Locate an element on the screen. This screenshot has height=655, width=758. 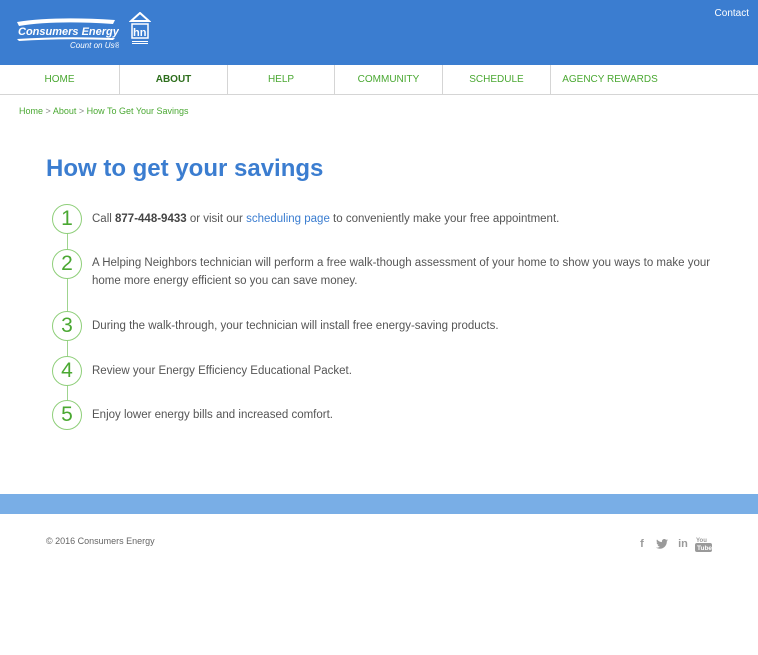
copyright-text: © 2016 Consumers Energy is located at coordinates (100, 541).